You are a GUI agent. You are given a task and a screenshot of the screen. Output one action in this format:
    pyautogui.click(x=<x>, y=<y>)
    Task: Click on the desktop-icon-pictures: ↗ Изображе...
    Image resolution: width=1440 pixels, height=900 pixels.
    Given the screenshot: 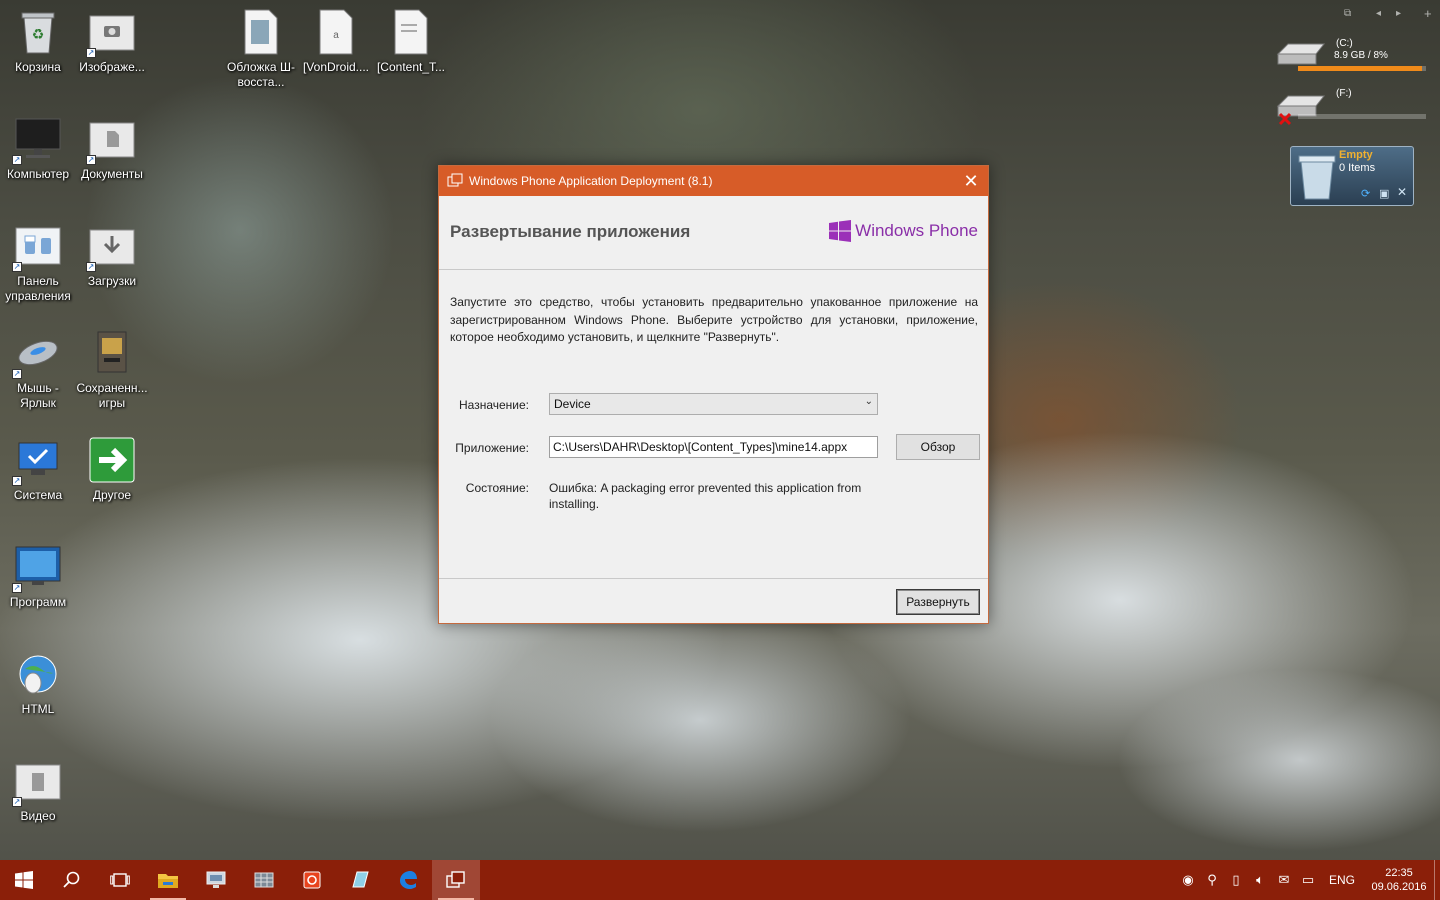 What is the action you would take?
    pyautogui.click(x=112, y=41)
    